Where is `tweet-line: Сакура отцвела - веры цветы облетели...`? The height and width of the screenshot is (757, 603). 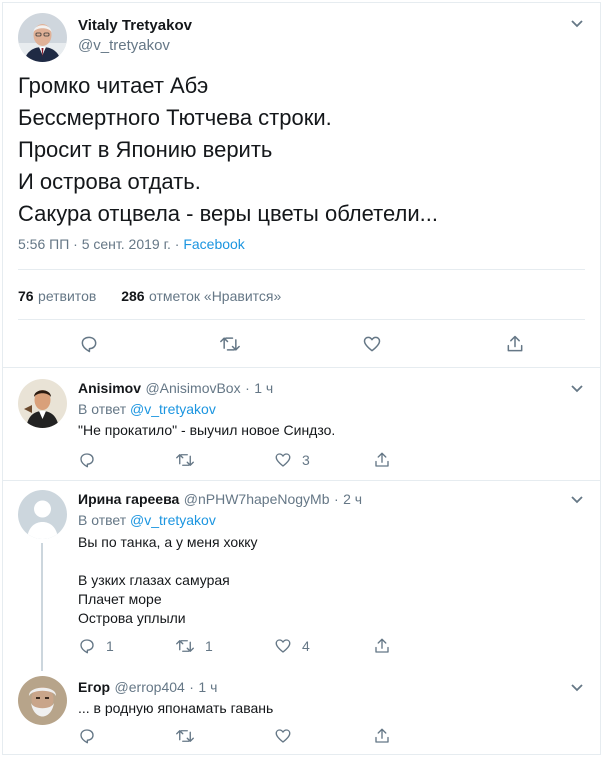
tweet-line: Сакура отцвела - веры цветы облетели... is located at coordinates (228, 213).